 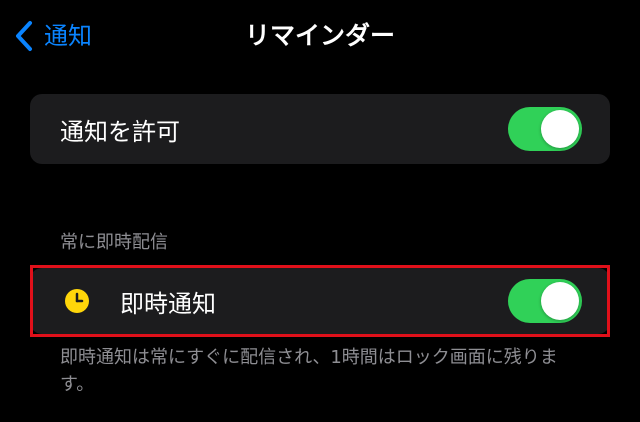 I want to click on clock-icon, so click(x=77, y=301).